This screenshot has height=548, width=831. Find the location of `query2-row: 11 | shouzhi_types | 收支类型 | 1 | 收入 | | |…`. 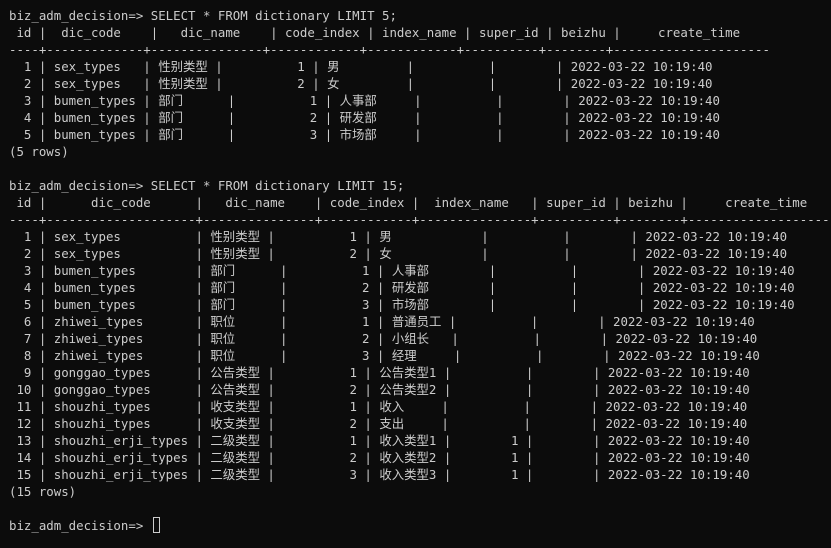

query2-row: 11 | shouzhi_types | 收支类型 | 1 | 收入 | | |… is located at coordinates (378, 406).